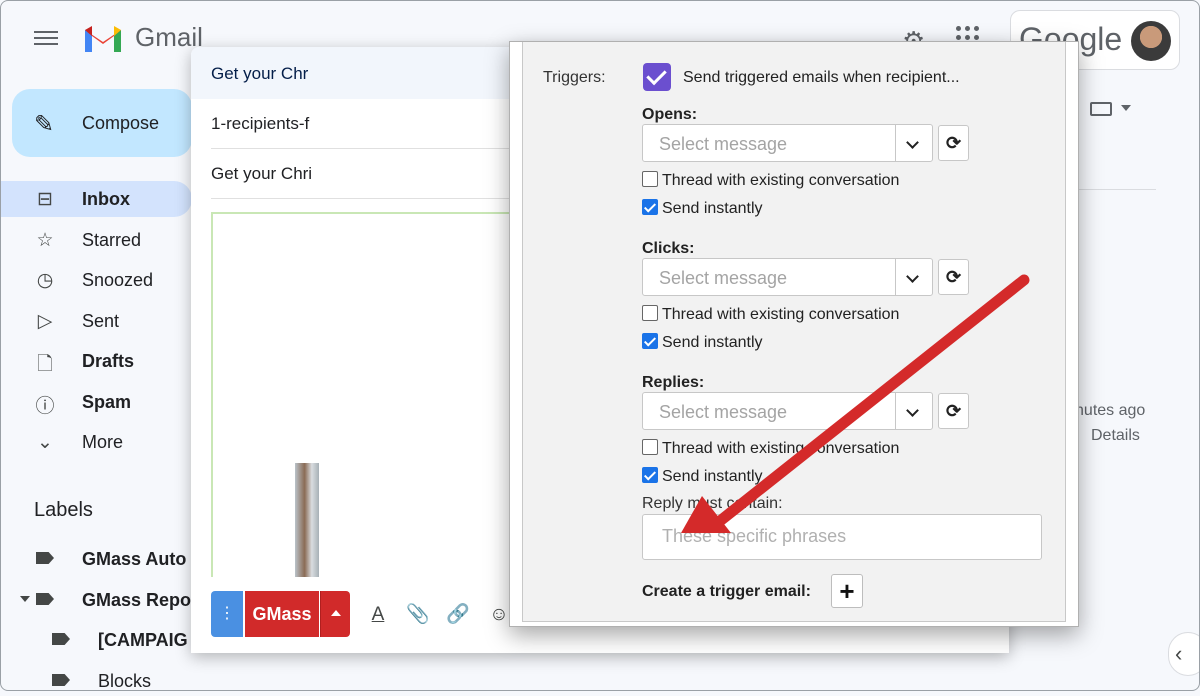 The width and height of the screenshot is (1200, 696). Describe the element at coordinates (96, 640) in the screenshot. I see `label-campaign: [CAMPAIG` at that location.